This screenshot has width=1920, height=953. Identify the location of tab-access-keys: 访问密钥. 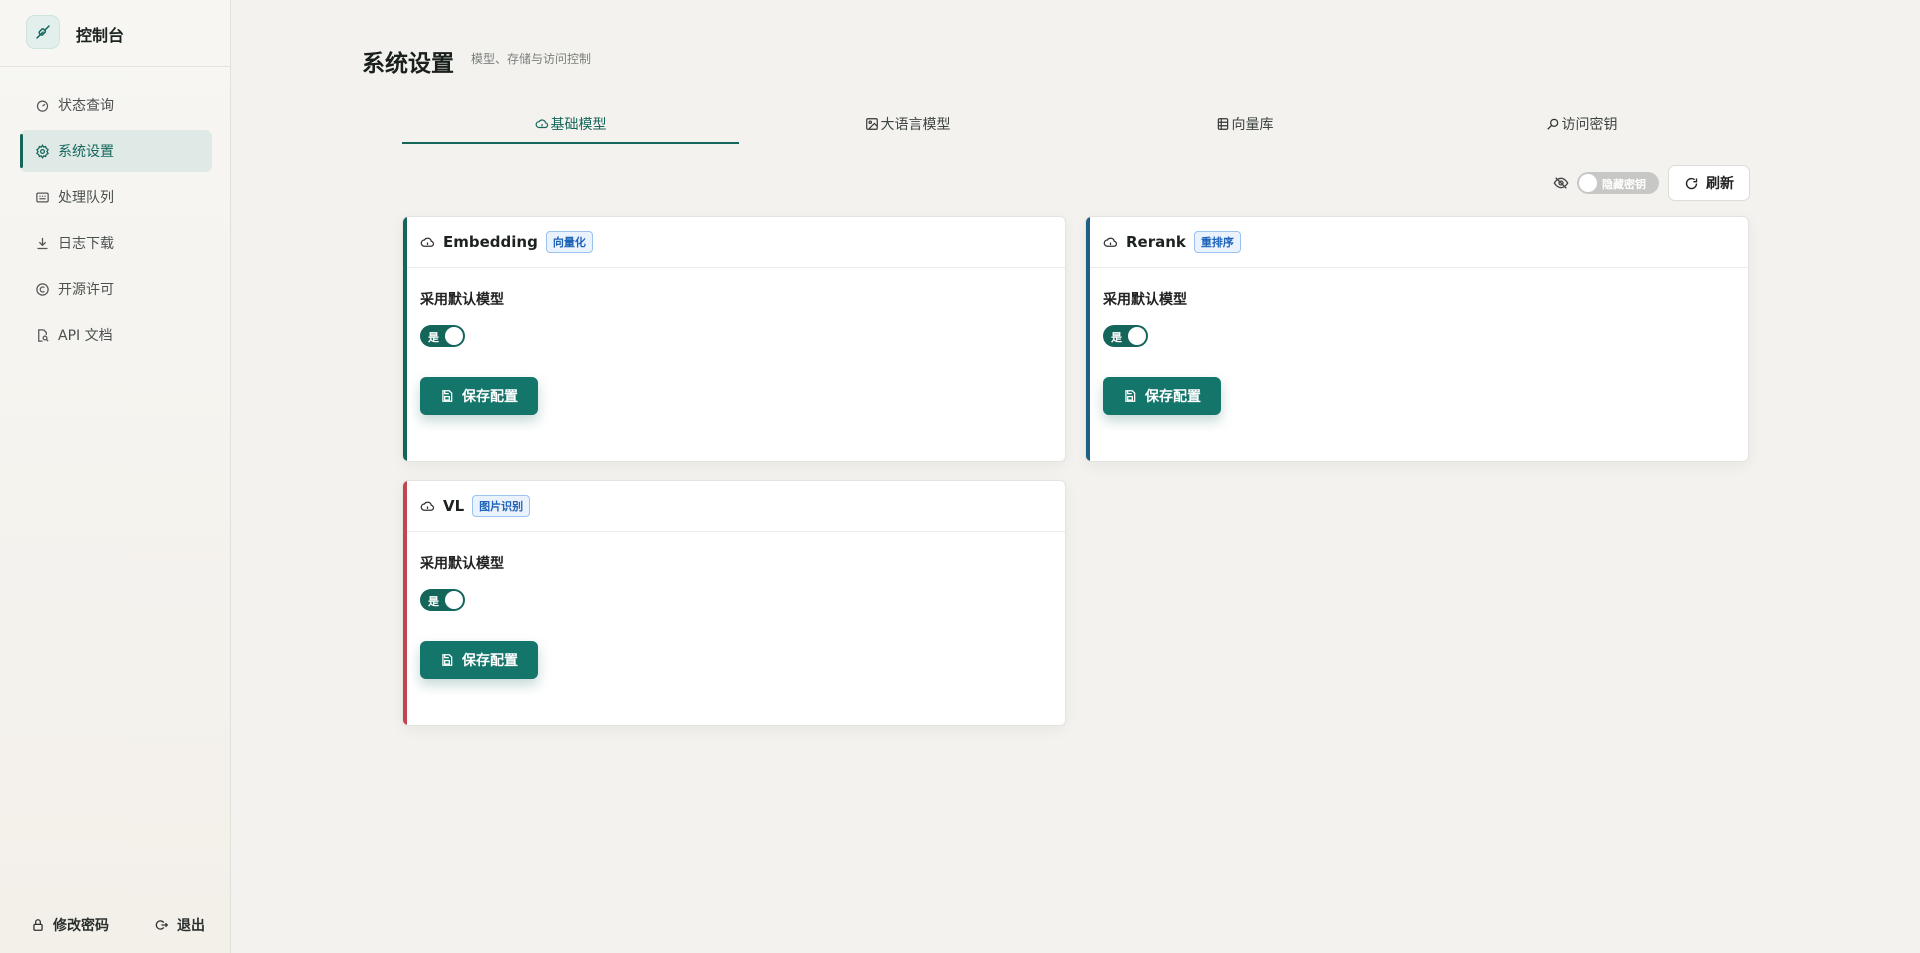
(1581, 124).